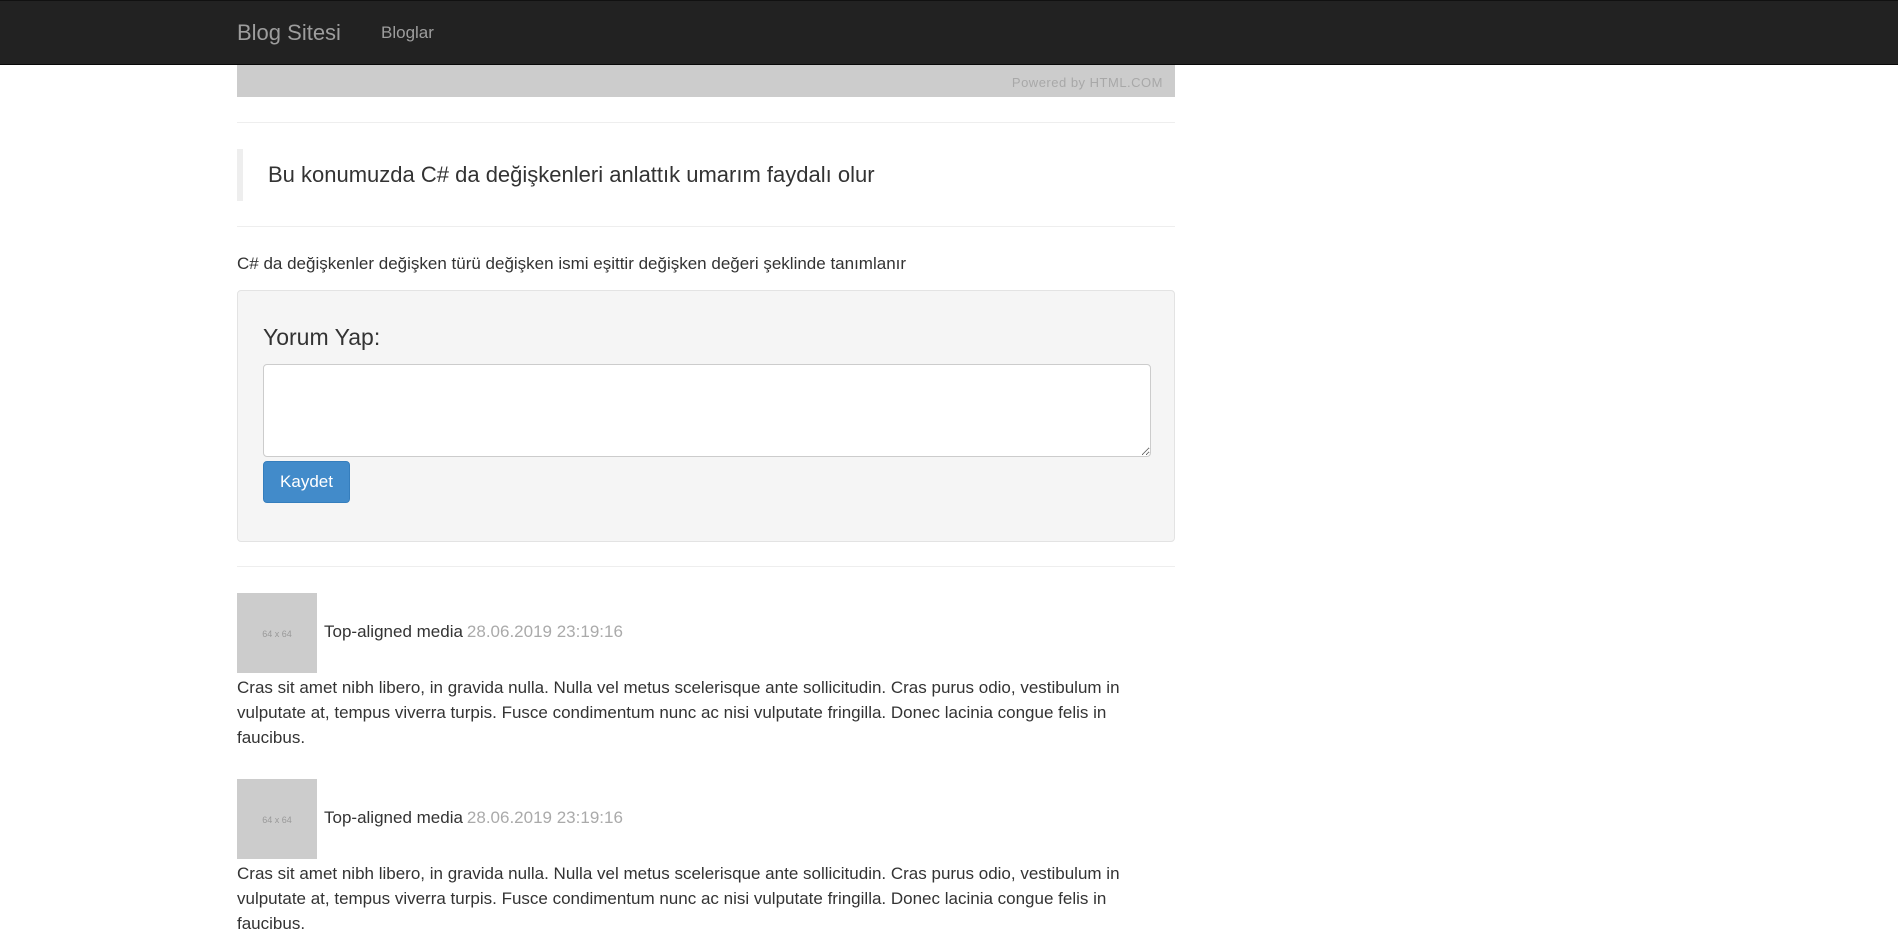 This screenshot has width=1898, height=936. Describe the element at coordinates (706, 81) in the screenshot. I see `header-image: Powered by HTML.COM` at that location.